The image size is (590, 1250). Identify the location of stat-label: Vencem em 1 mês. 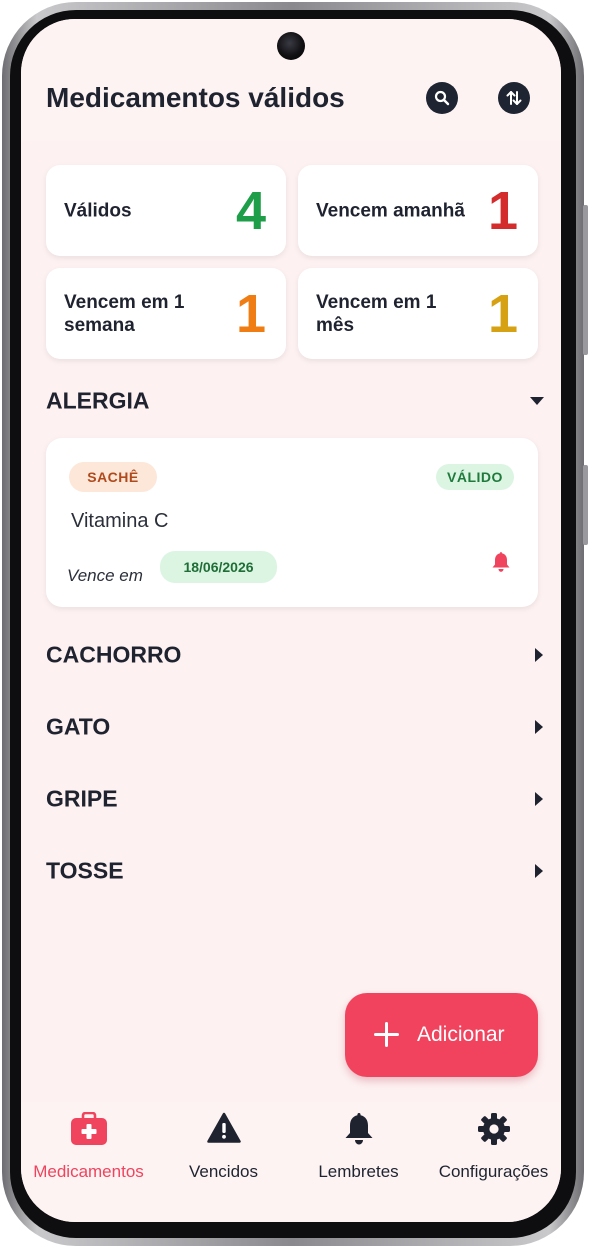
(376, 313).